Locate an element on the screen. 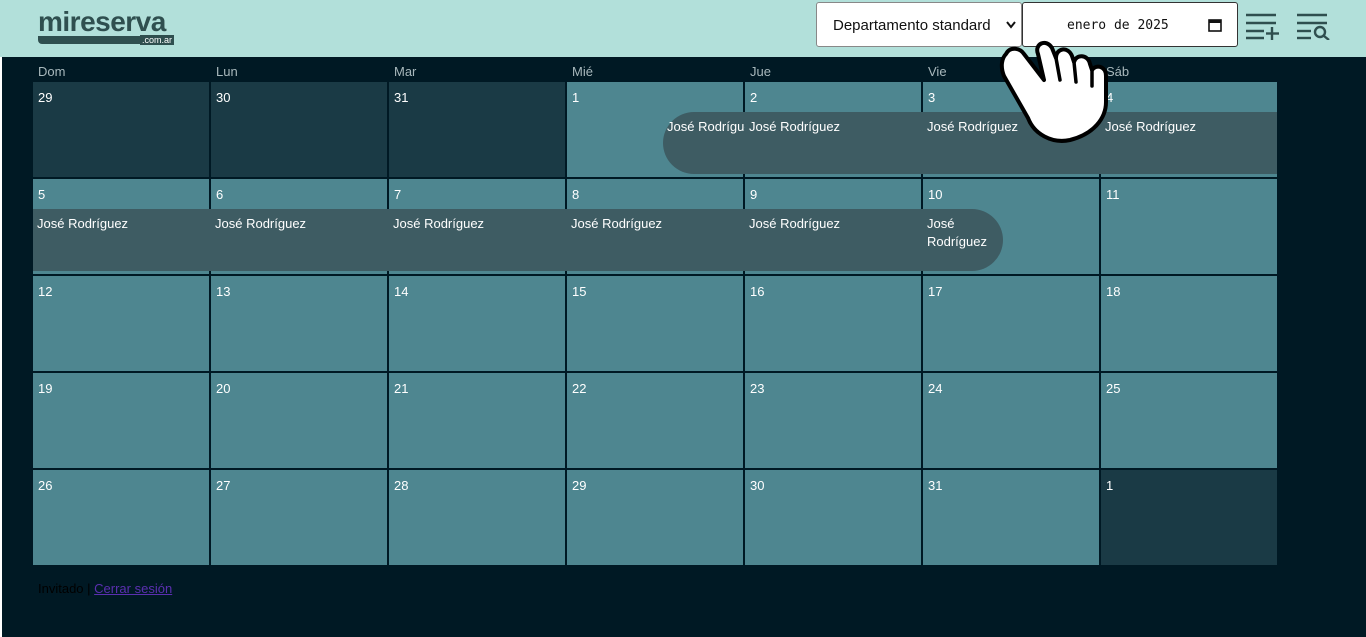  hand-cursor-icon is located at coordinates (1053, 91).